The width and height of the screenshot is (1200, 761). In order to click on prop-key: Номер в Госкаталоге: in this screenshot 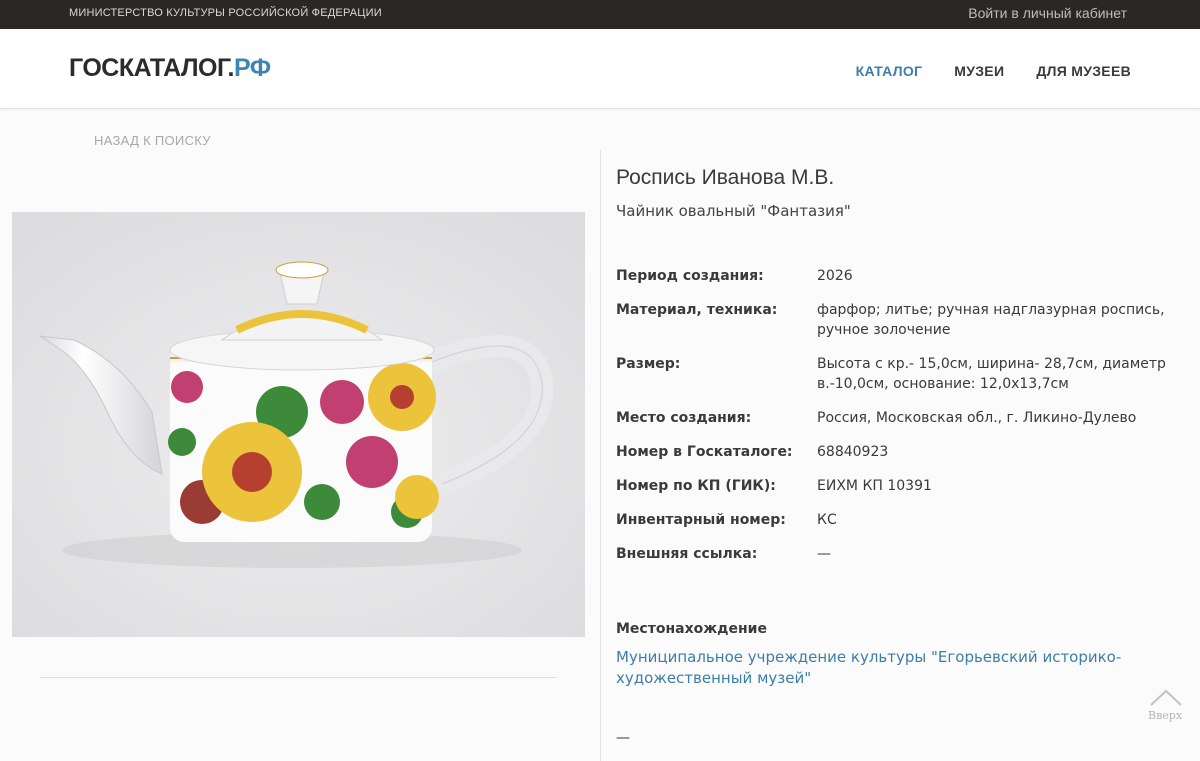, I will do `click(704, 452)`.